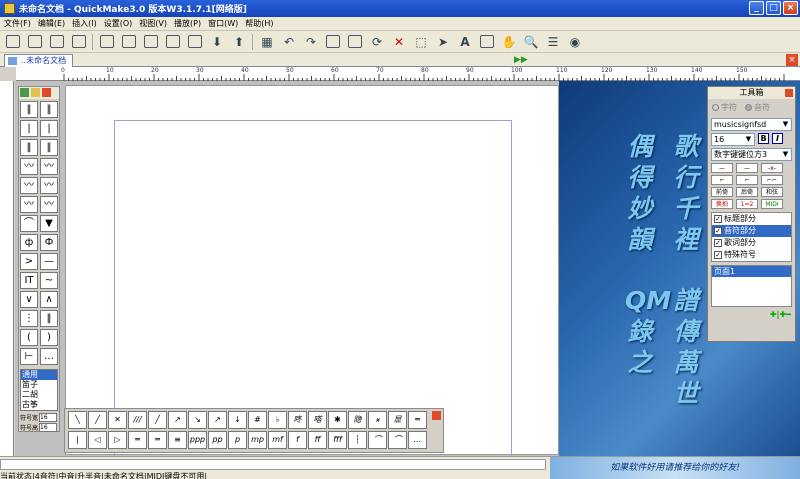 The image size is (800, 479). What do you see at coordinates (117, 420) in the screenshot?
I see `notation-button: ✕` at bounding box center [117, 420].